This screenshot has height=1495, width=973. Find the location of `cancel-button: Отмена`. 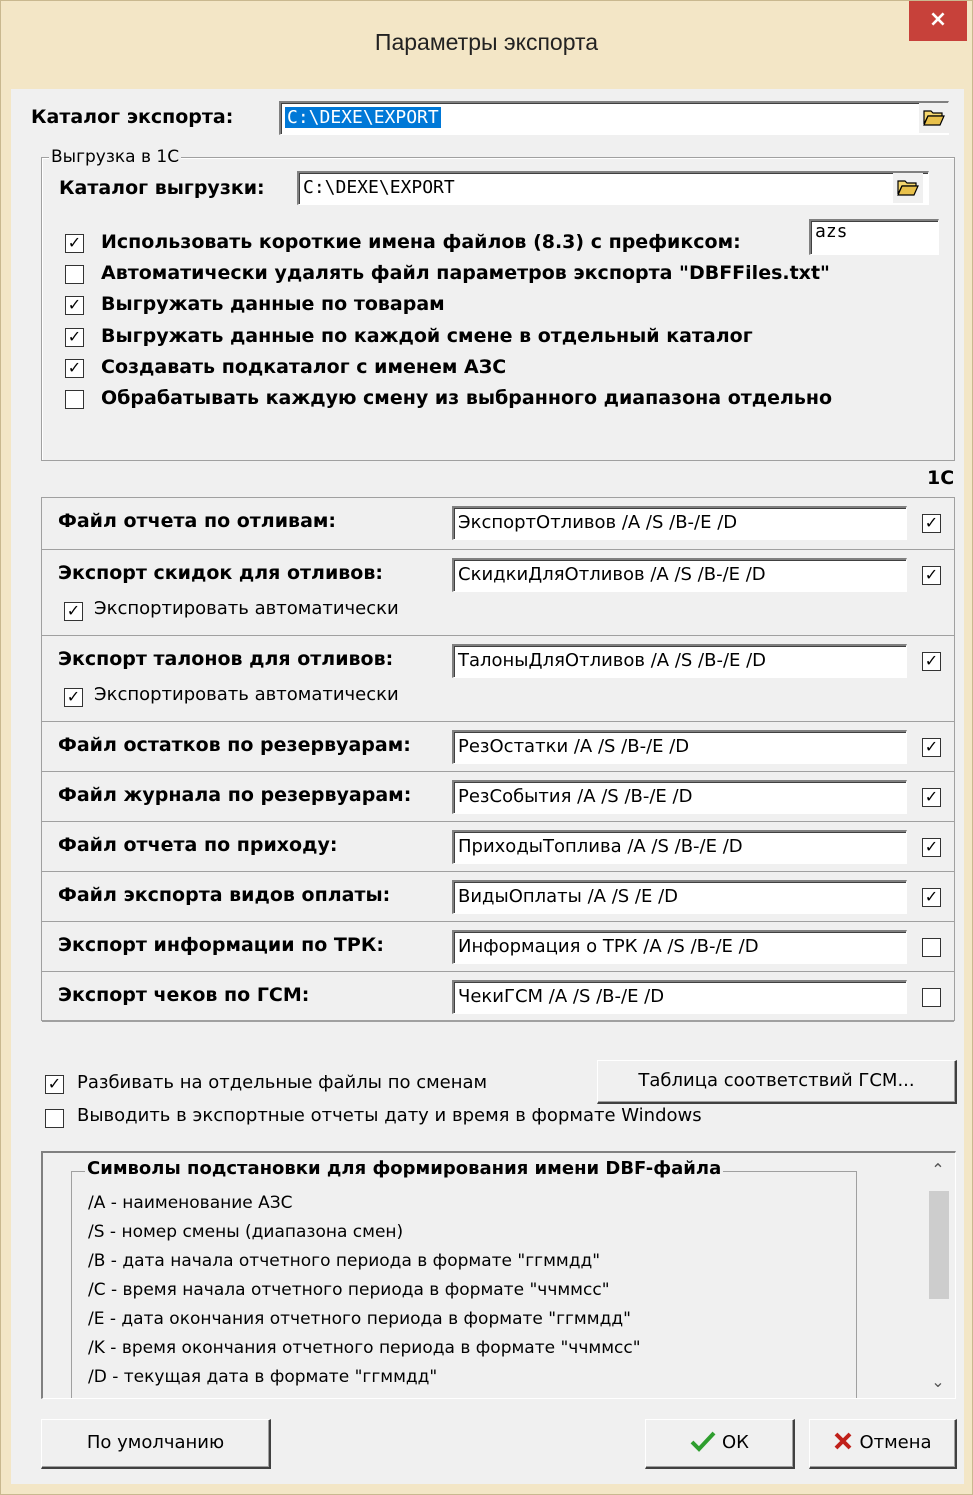

cancel-button: Отмена is located at coordinates (883, 1444).